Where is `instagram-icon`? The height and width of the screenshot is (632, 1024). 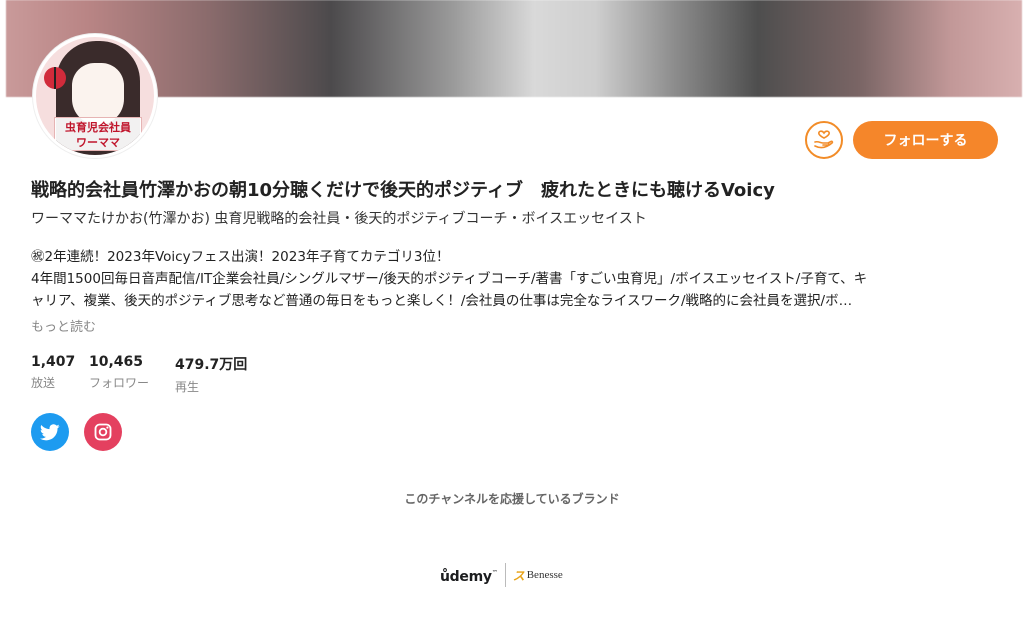 instagram-icon is located at coordinates (103, 432).